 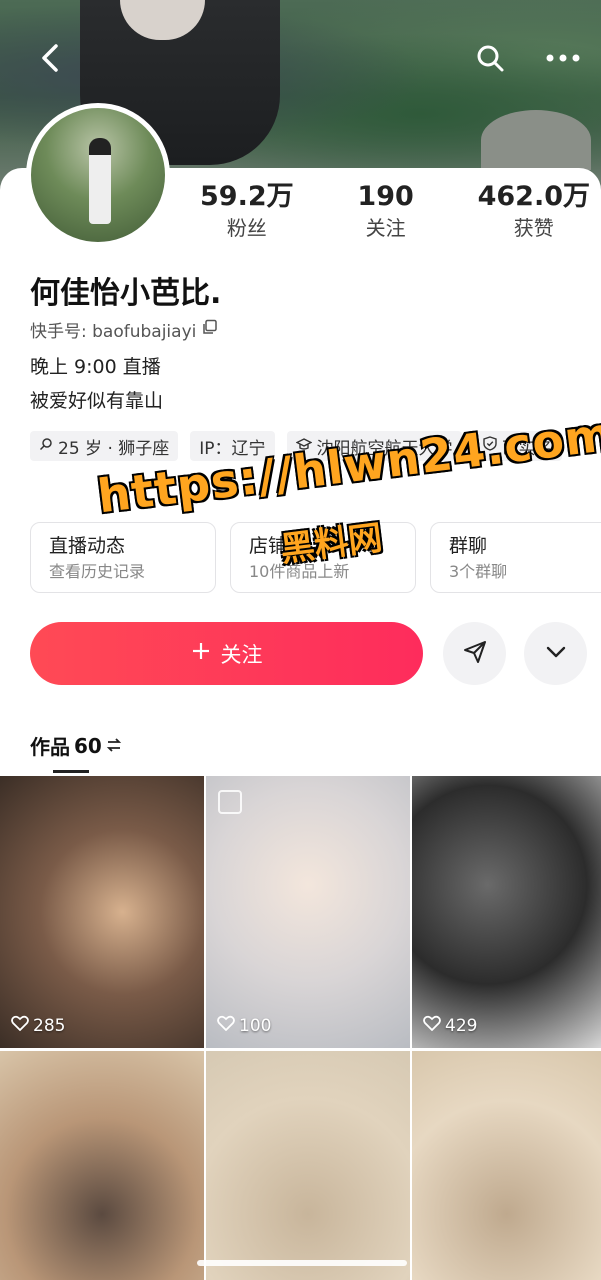 I want to click on works-count: 60, so click(x=88, y=745).